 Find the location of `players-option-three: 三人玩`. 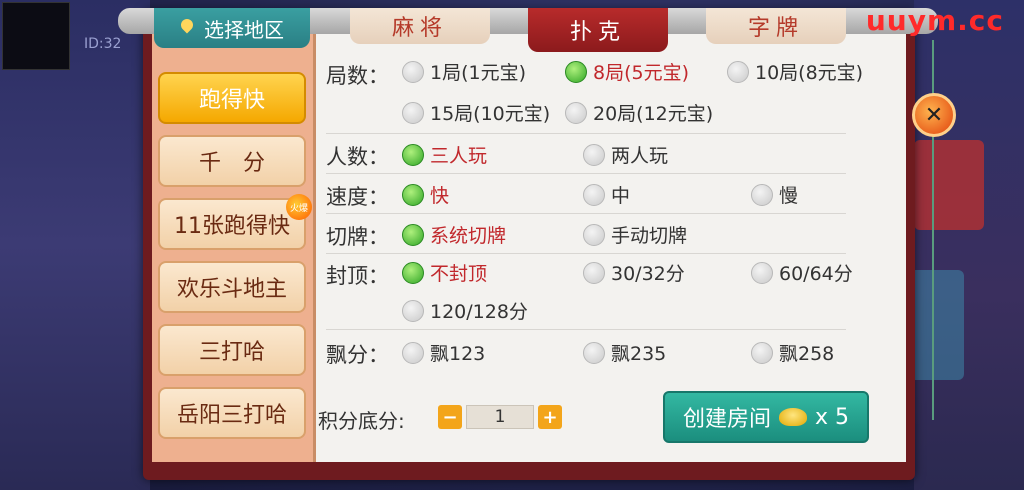

players-option-three: 三人玩 is located at coordinates (444, 154).